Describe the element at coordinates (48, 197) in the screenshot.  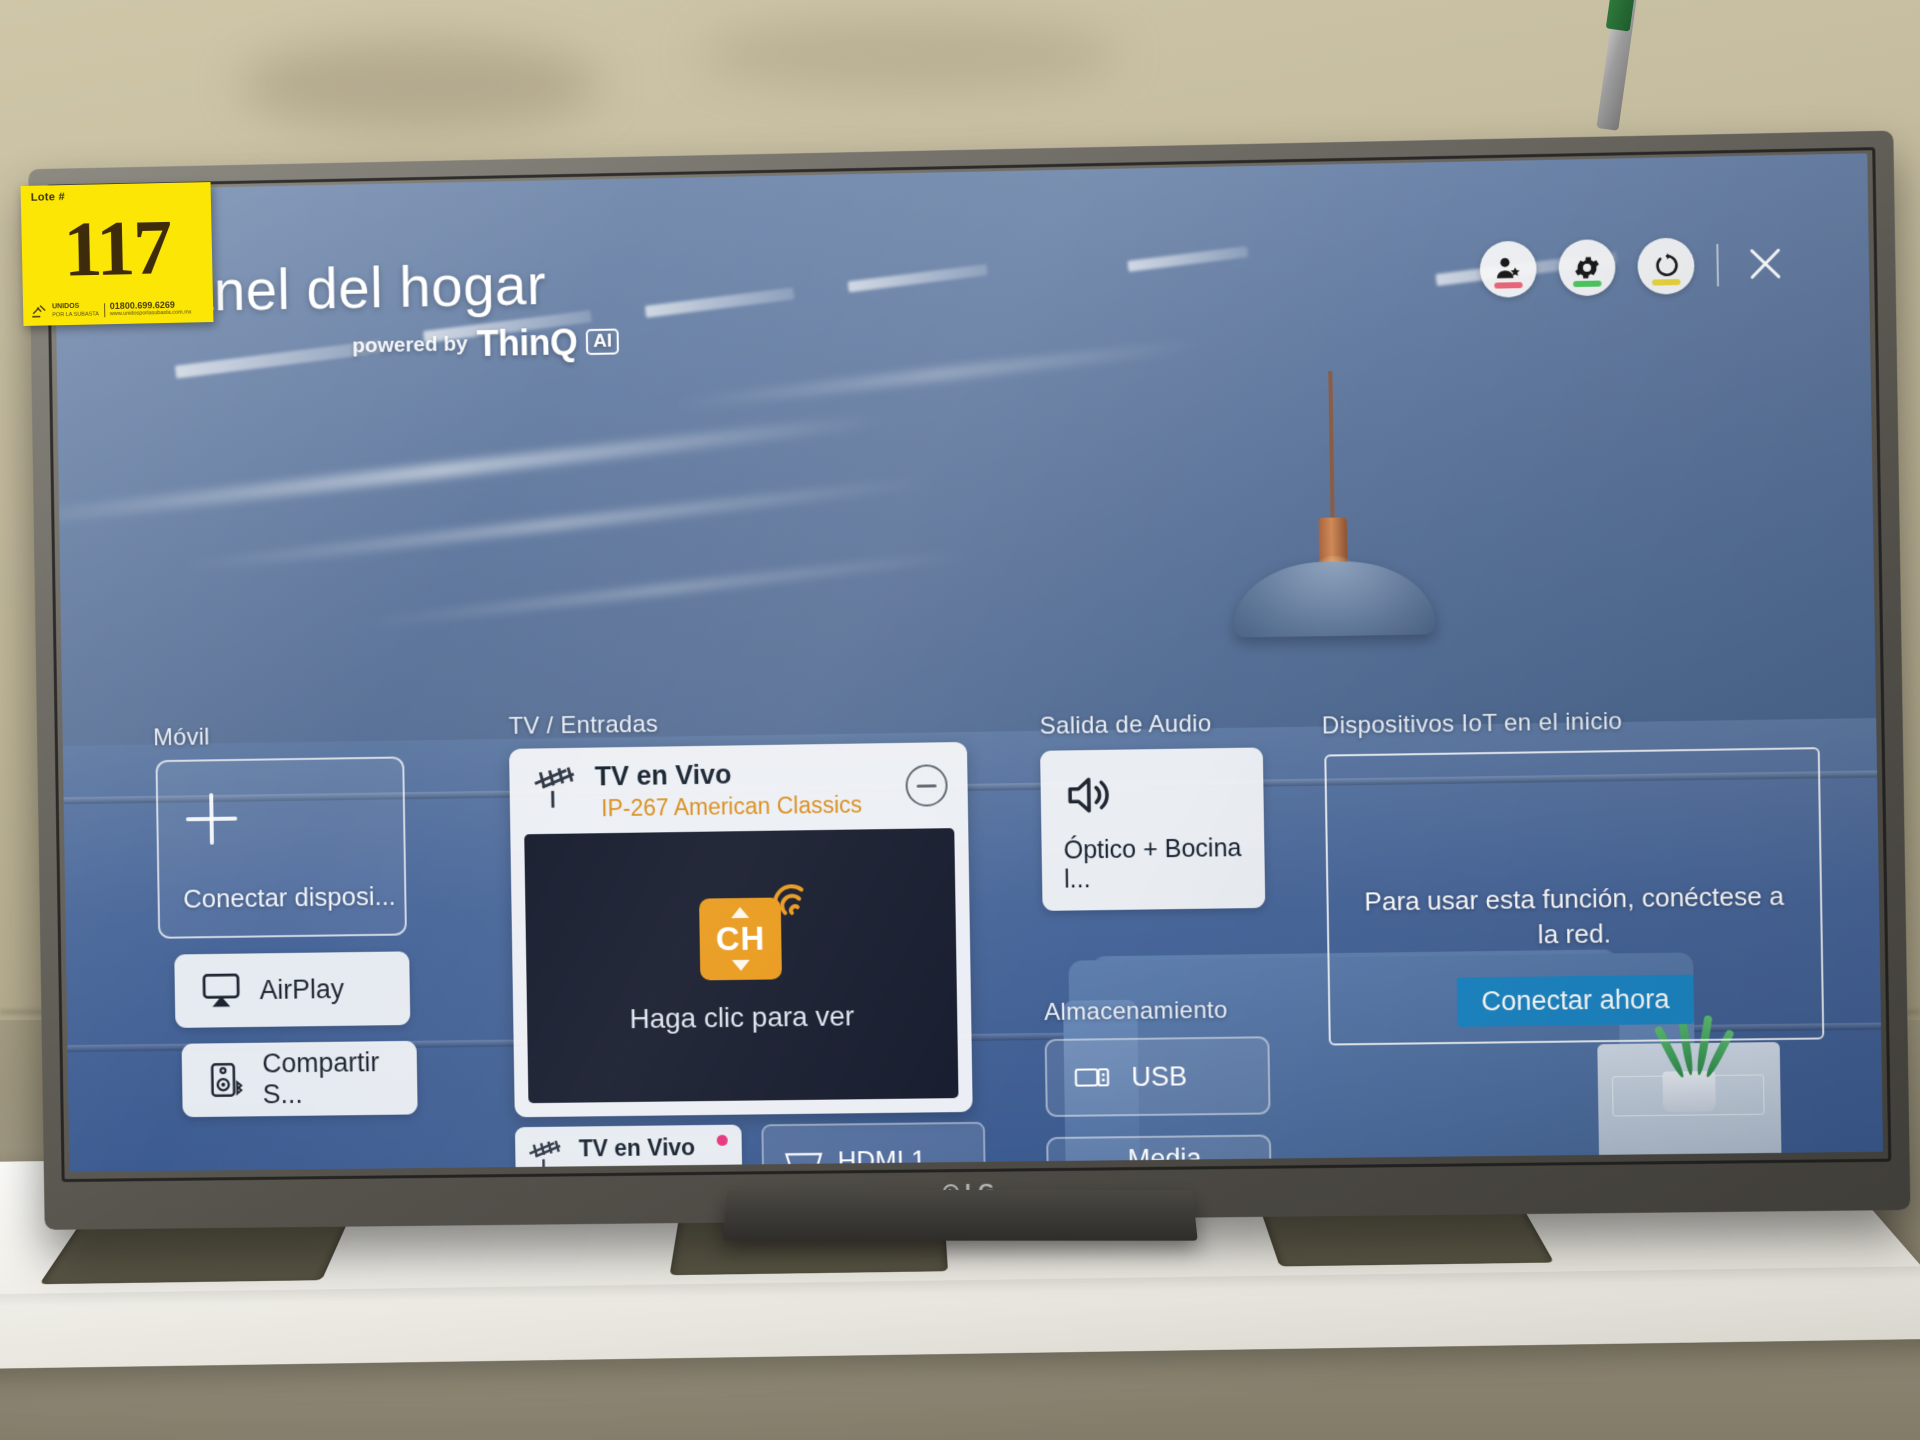
I see `lot-label: Lote #` at that location.